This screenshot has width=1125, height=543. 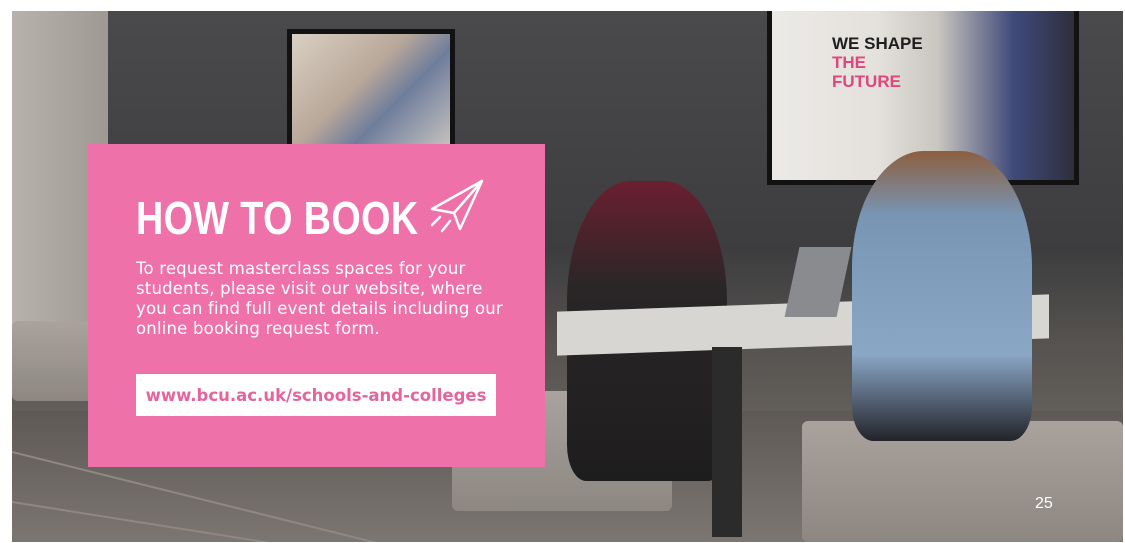 I want to click on screen-slogan-line1: WE SHAPE, so click(x=877, y=43).